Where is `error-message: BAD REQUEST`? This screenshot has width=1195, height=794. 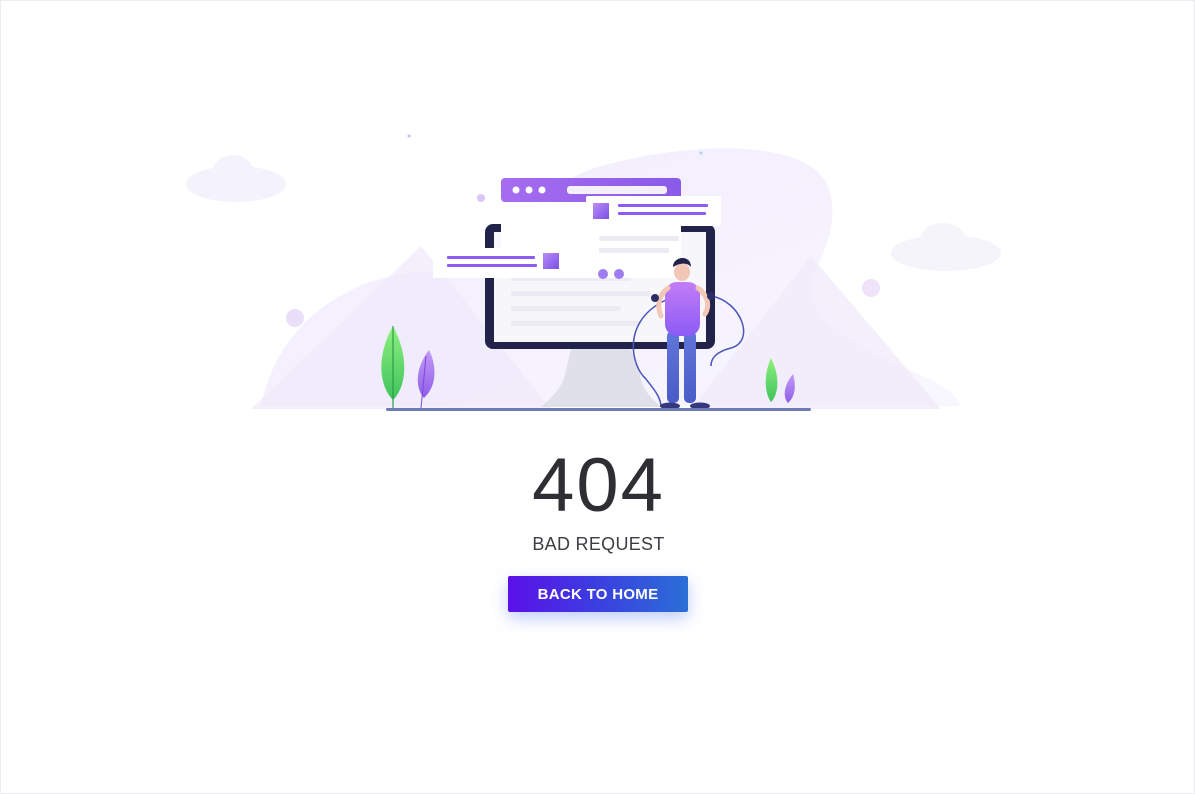 error-message: BAD REQUEST is located at coordinates (598, 544).